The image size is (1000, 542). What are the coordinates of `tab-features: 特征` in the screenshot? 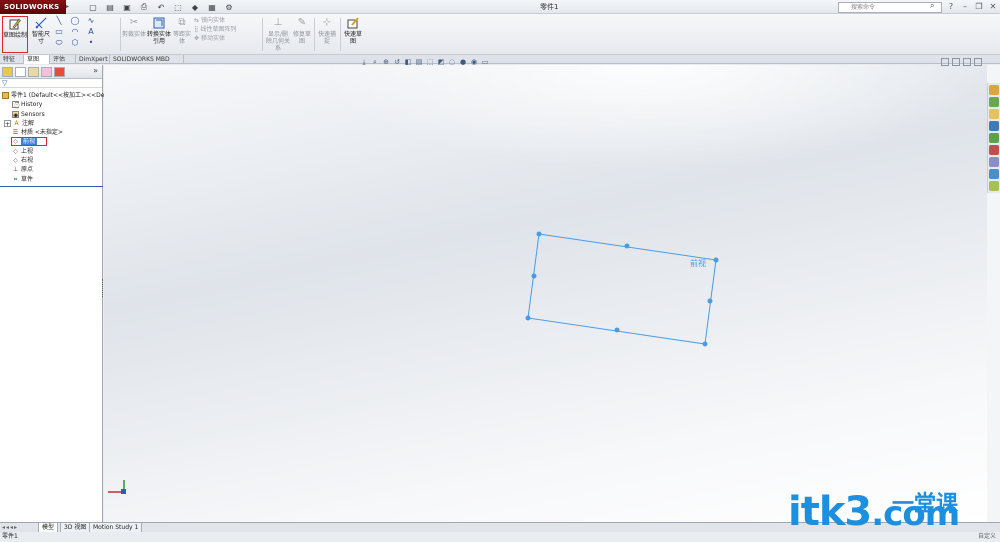 It's located at (12, 59).